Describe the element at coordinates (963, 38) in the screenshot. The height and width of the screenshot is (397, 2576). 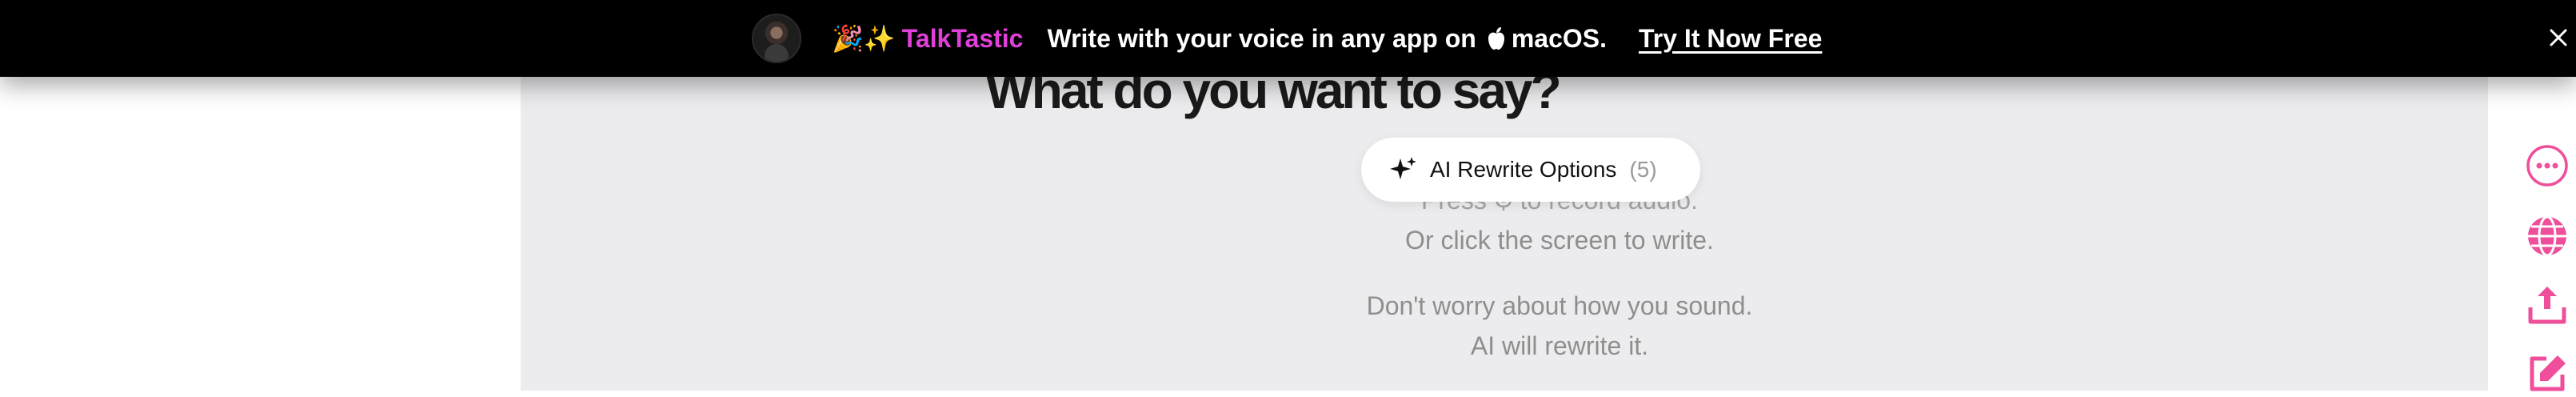
I see `brand-name: TalkTastic` at that location.